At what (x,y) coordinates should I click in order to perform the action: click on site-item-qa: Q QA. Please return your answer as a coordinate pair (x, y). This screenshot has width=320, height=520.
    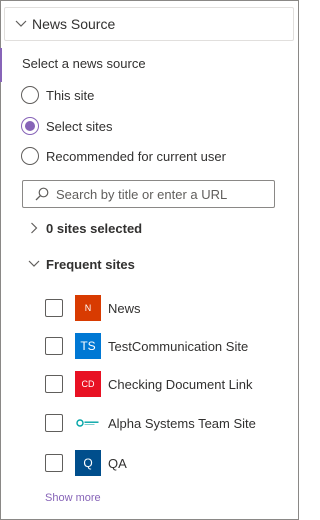
    Looking at the image, I should click on (86, 463).